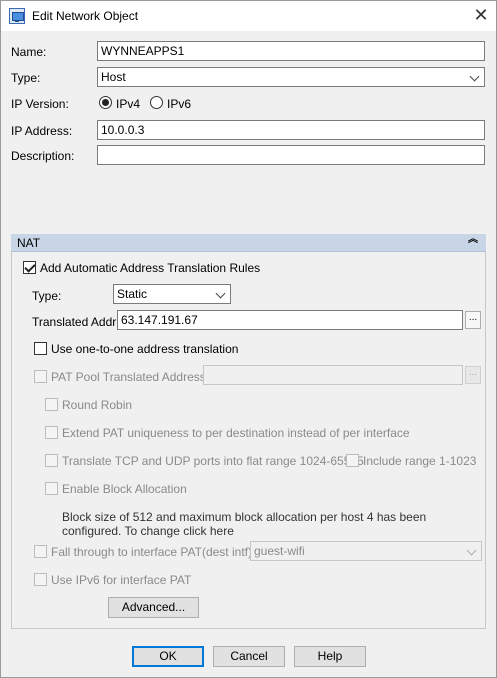  Describe the element at coordinates (40, 348) in the screenshot. I see `one-to-one-checkbox` at that location.